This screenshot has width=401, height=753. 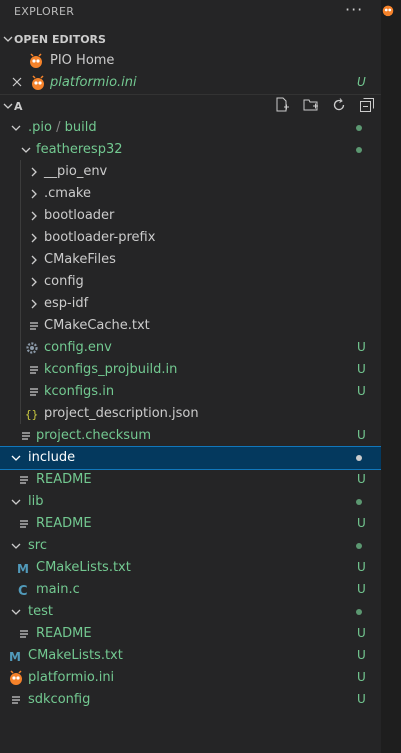 What do you see at coordinates (190, 172) in the screenshot?
I see `tree-folder: __pio_env` at bounding box center [190, 172].